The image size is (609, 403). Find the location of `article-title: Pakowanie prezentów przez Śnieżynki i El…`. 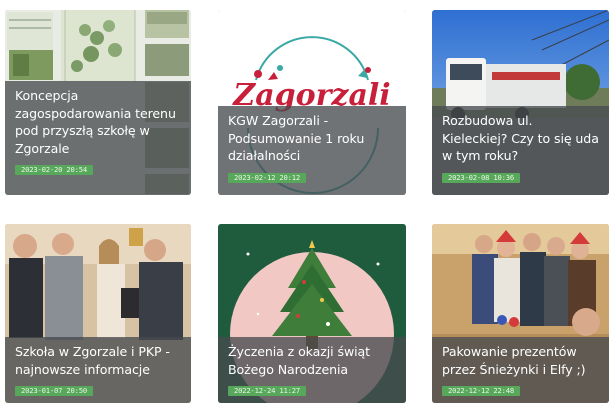

article-title: Pakowanie prezentów przez Śnieżynki i El… is located at coordinates (520, 360).